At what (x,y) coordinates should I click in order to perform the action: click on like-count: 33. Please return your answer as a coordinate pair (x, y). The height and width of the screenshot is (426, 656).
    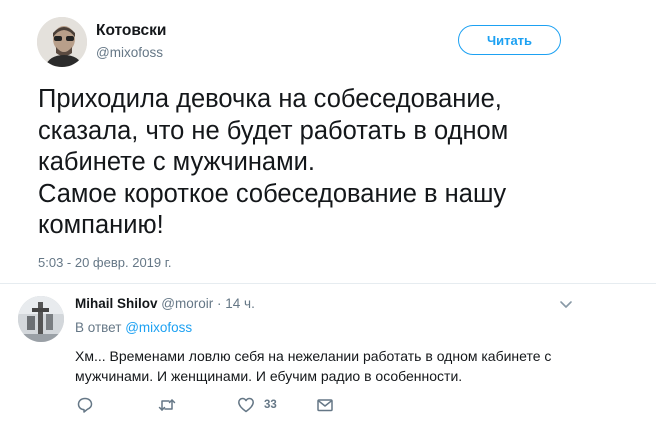
    Looking at the image, I should click on (270, 405).